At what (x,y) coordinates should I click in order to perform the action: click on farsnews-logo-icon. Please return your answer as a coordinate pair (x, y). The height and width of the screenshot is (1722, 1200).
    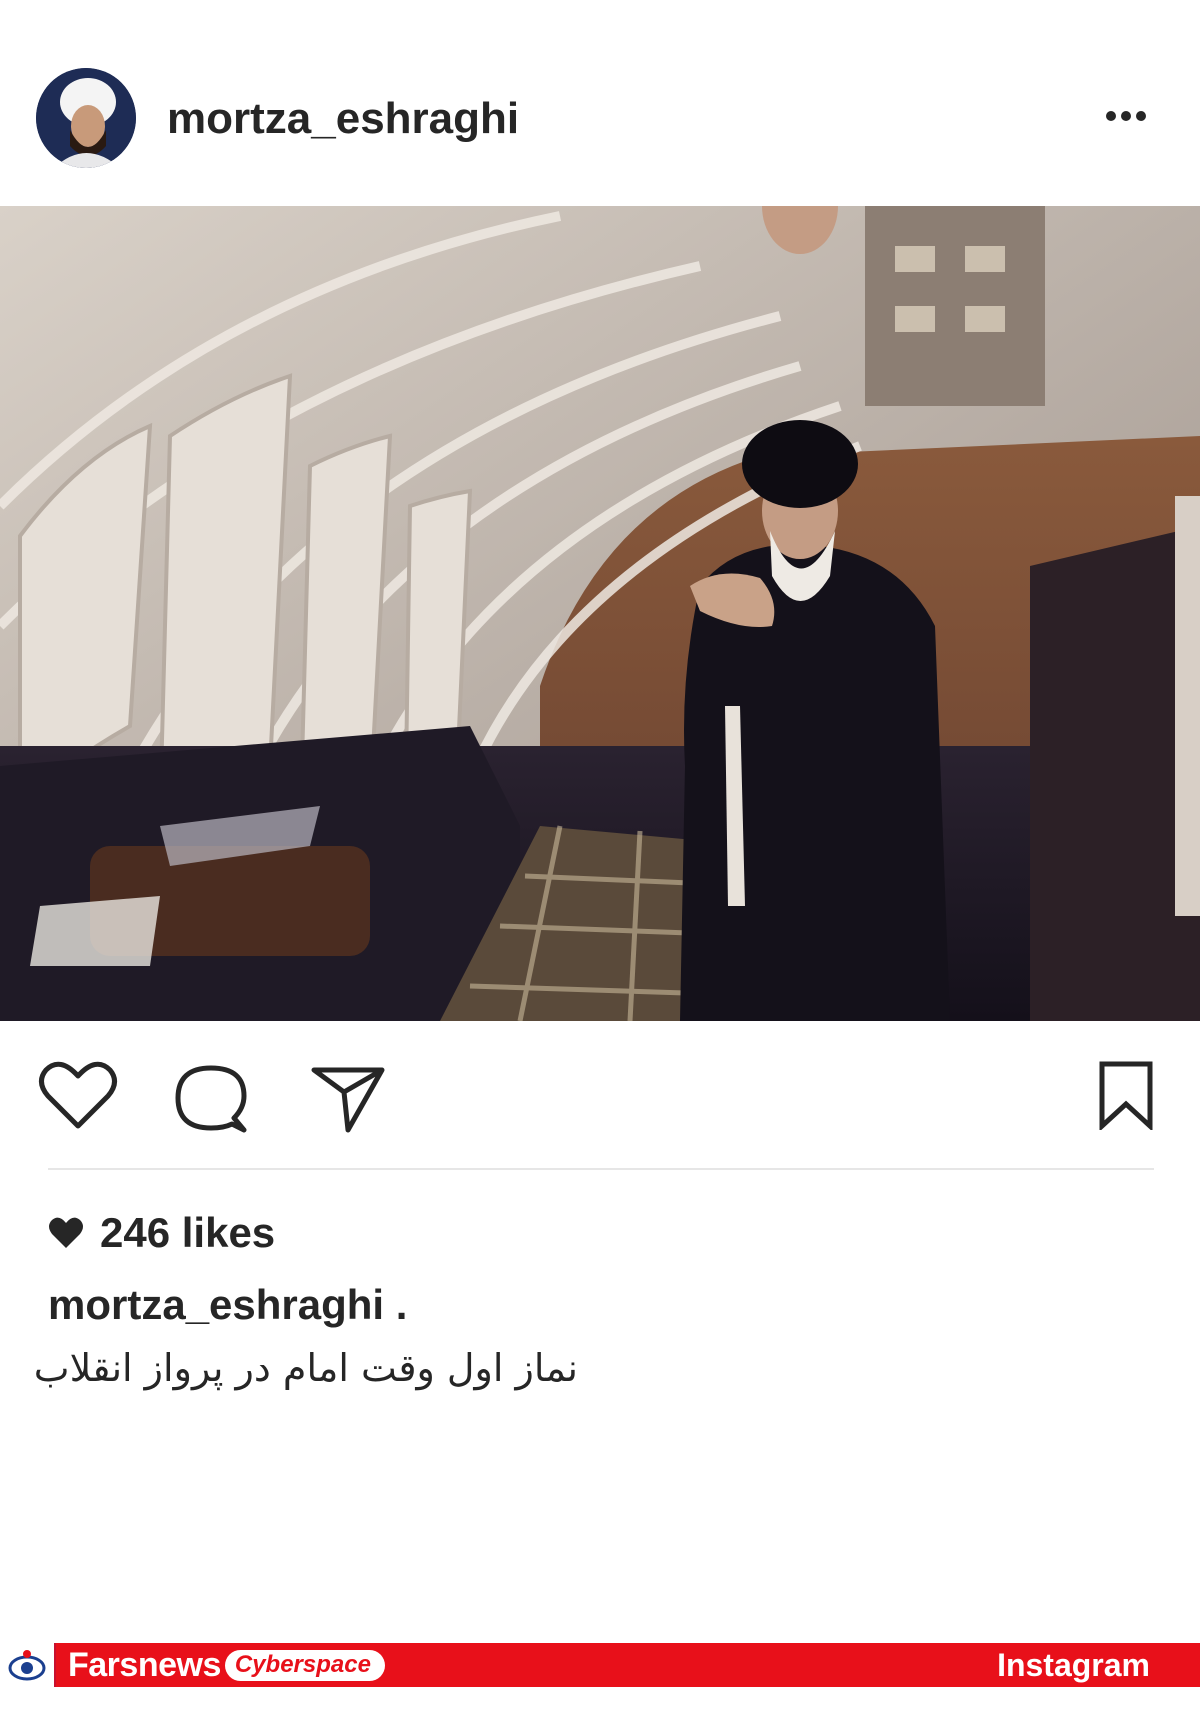
    Looking at the image, I should click on (28, 1665).